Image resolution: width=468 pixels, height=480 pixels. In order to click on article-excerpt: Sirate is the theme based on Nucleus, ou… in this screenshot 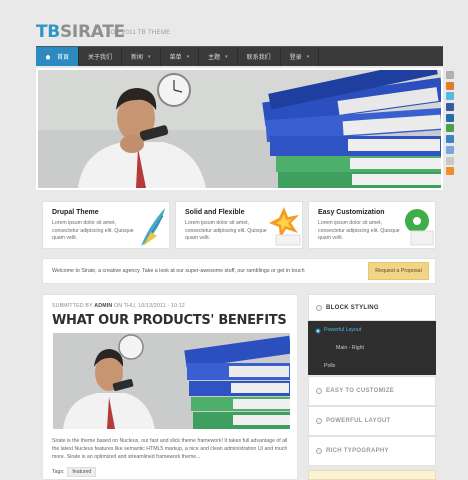, I will do `click(170, 449)`.